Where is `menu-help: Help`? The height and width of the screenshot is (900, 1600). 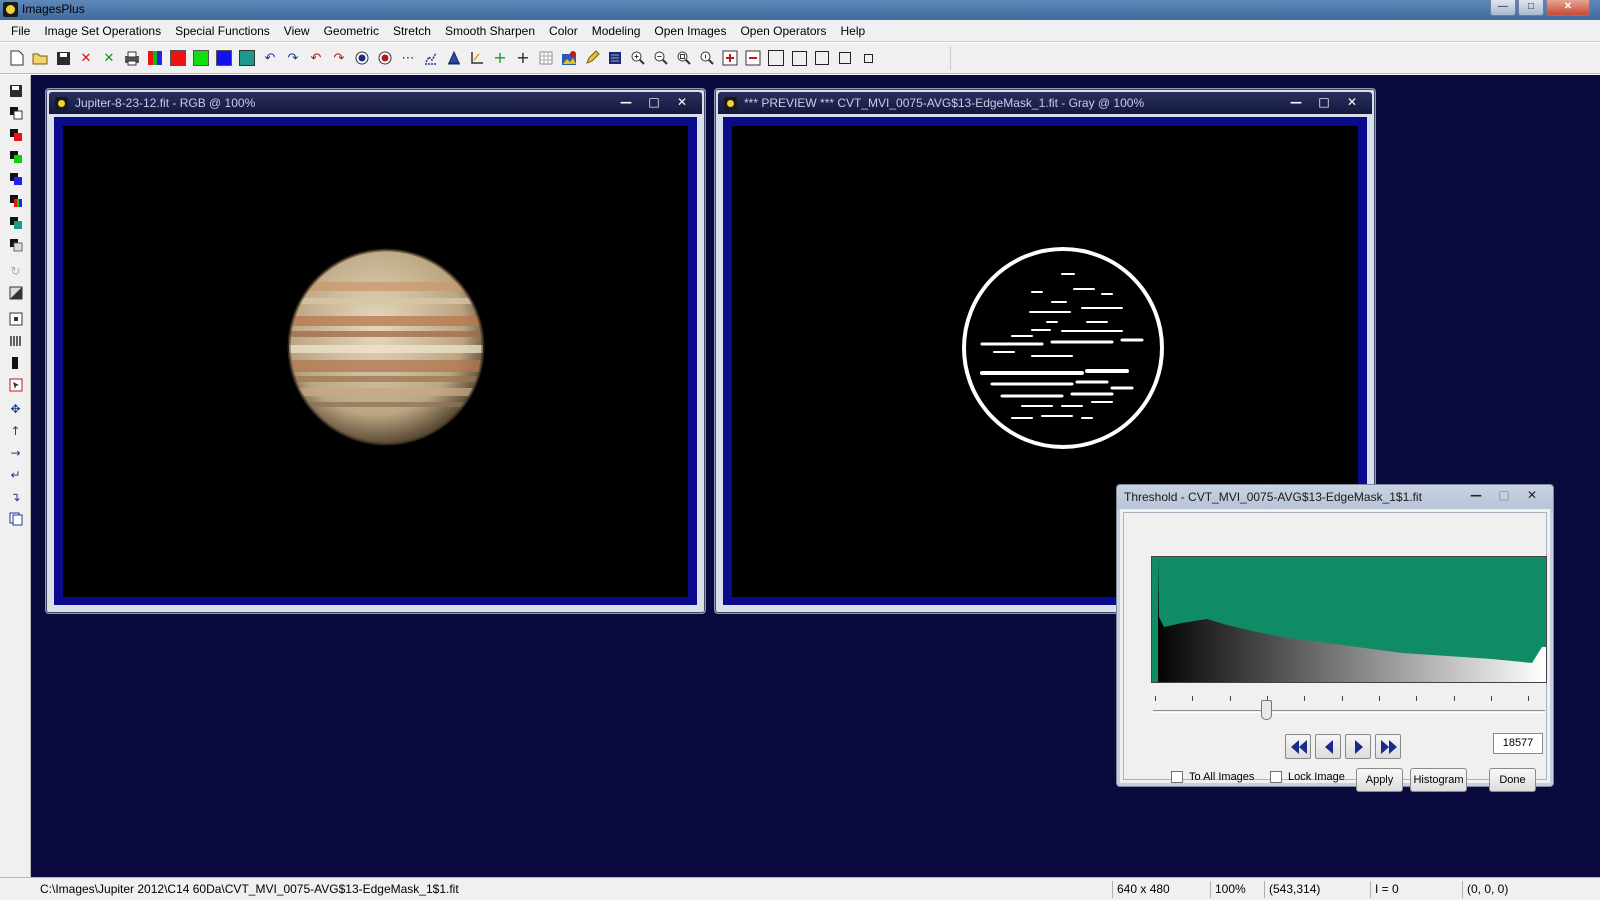
menu-help: Help is located at coordinates (853, 31).